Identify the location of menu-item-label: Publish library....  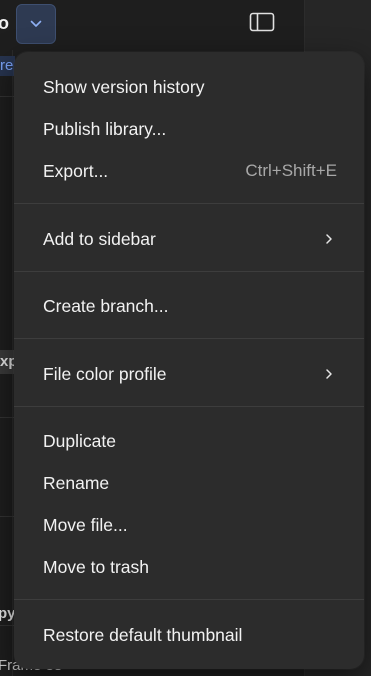
(105, 128).